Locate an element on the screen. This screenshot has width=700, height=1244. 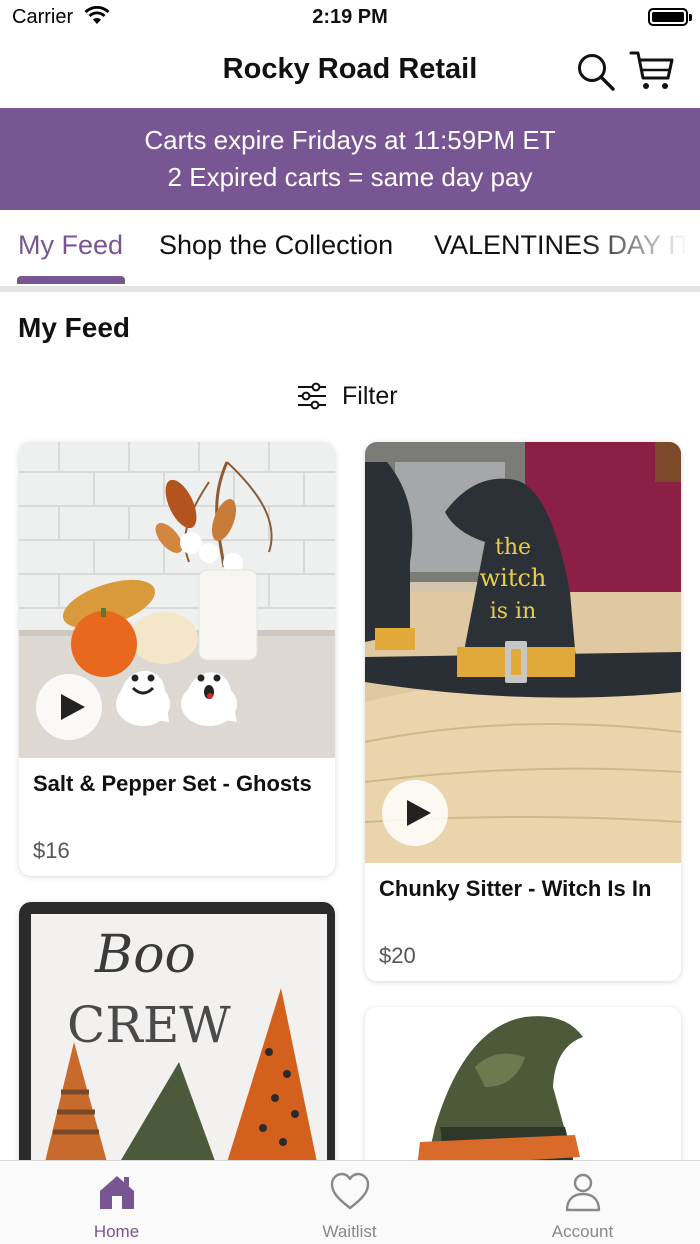
svg-text: CREW is located at coordinates (149, 1025).